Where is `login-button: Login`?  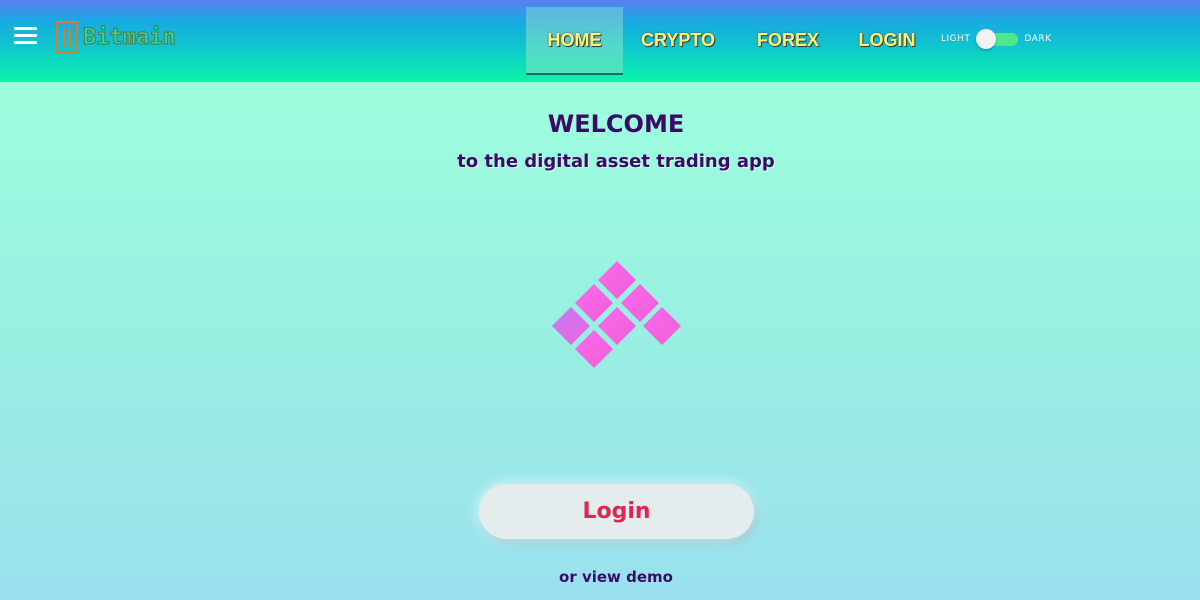
login-button: Login is located at coordinates (616, 511).